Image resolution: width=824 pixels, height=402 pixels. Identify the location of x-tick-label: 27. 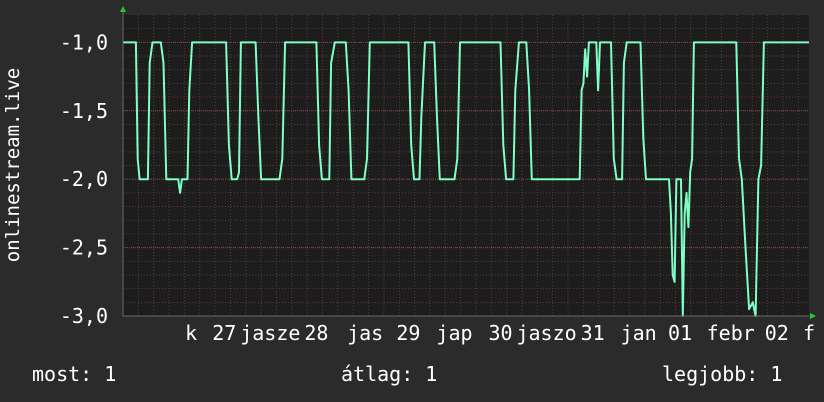
(224, 333).